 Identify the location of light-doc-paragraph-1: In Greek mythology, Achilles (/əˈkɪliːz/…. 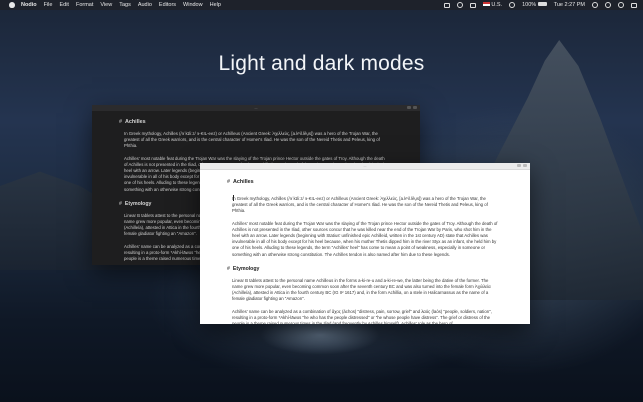
(365, 205).